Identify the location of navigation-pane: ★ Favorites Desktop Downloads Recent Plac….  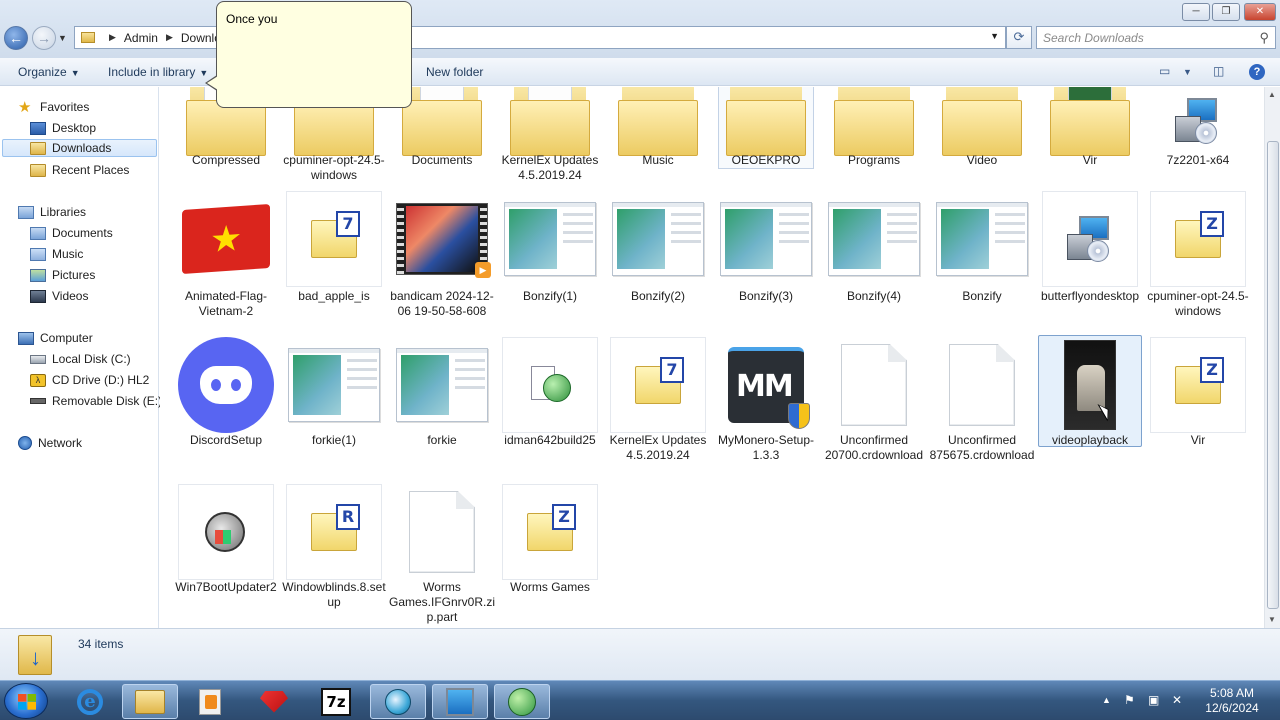
(81, 357).